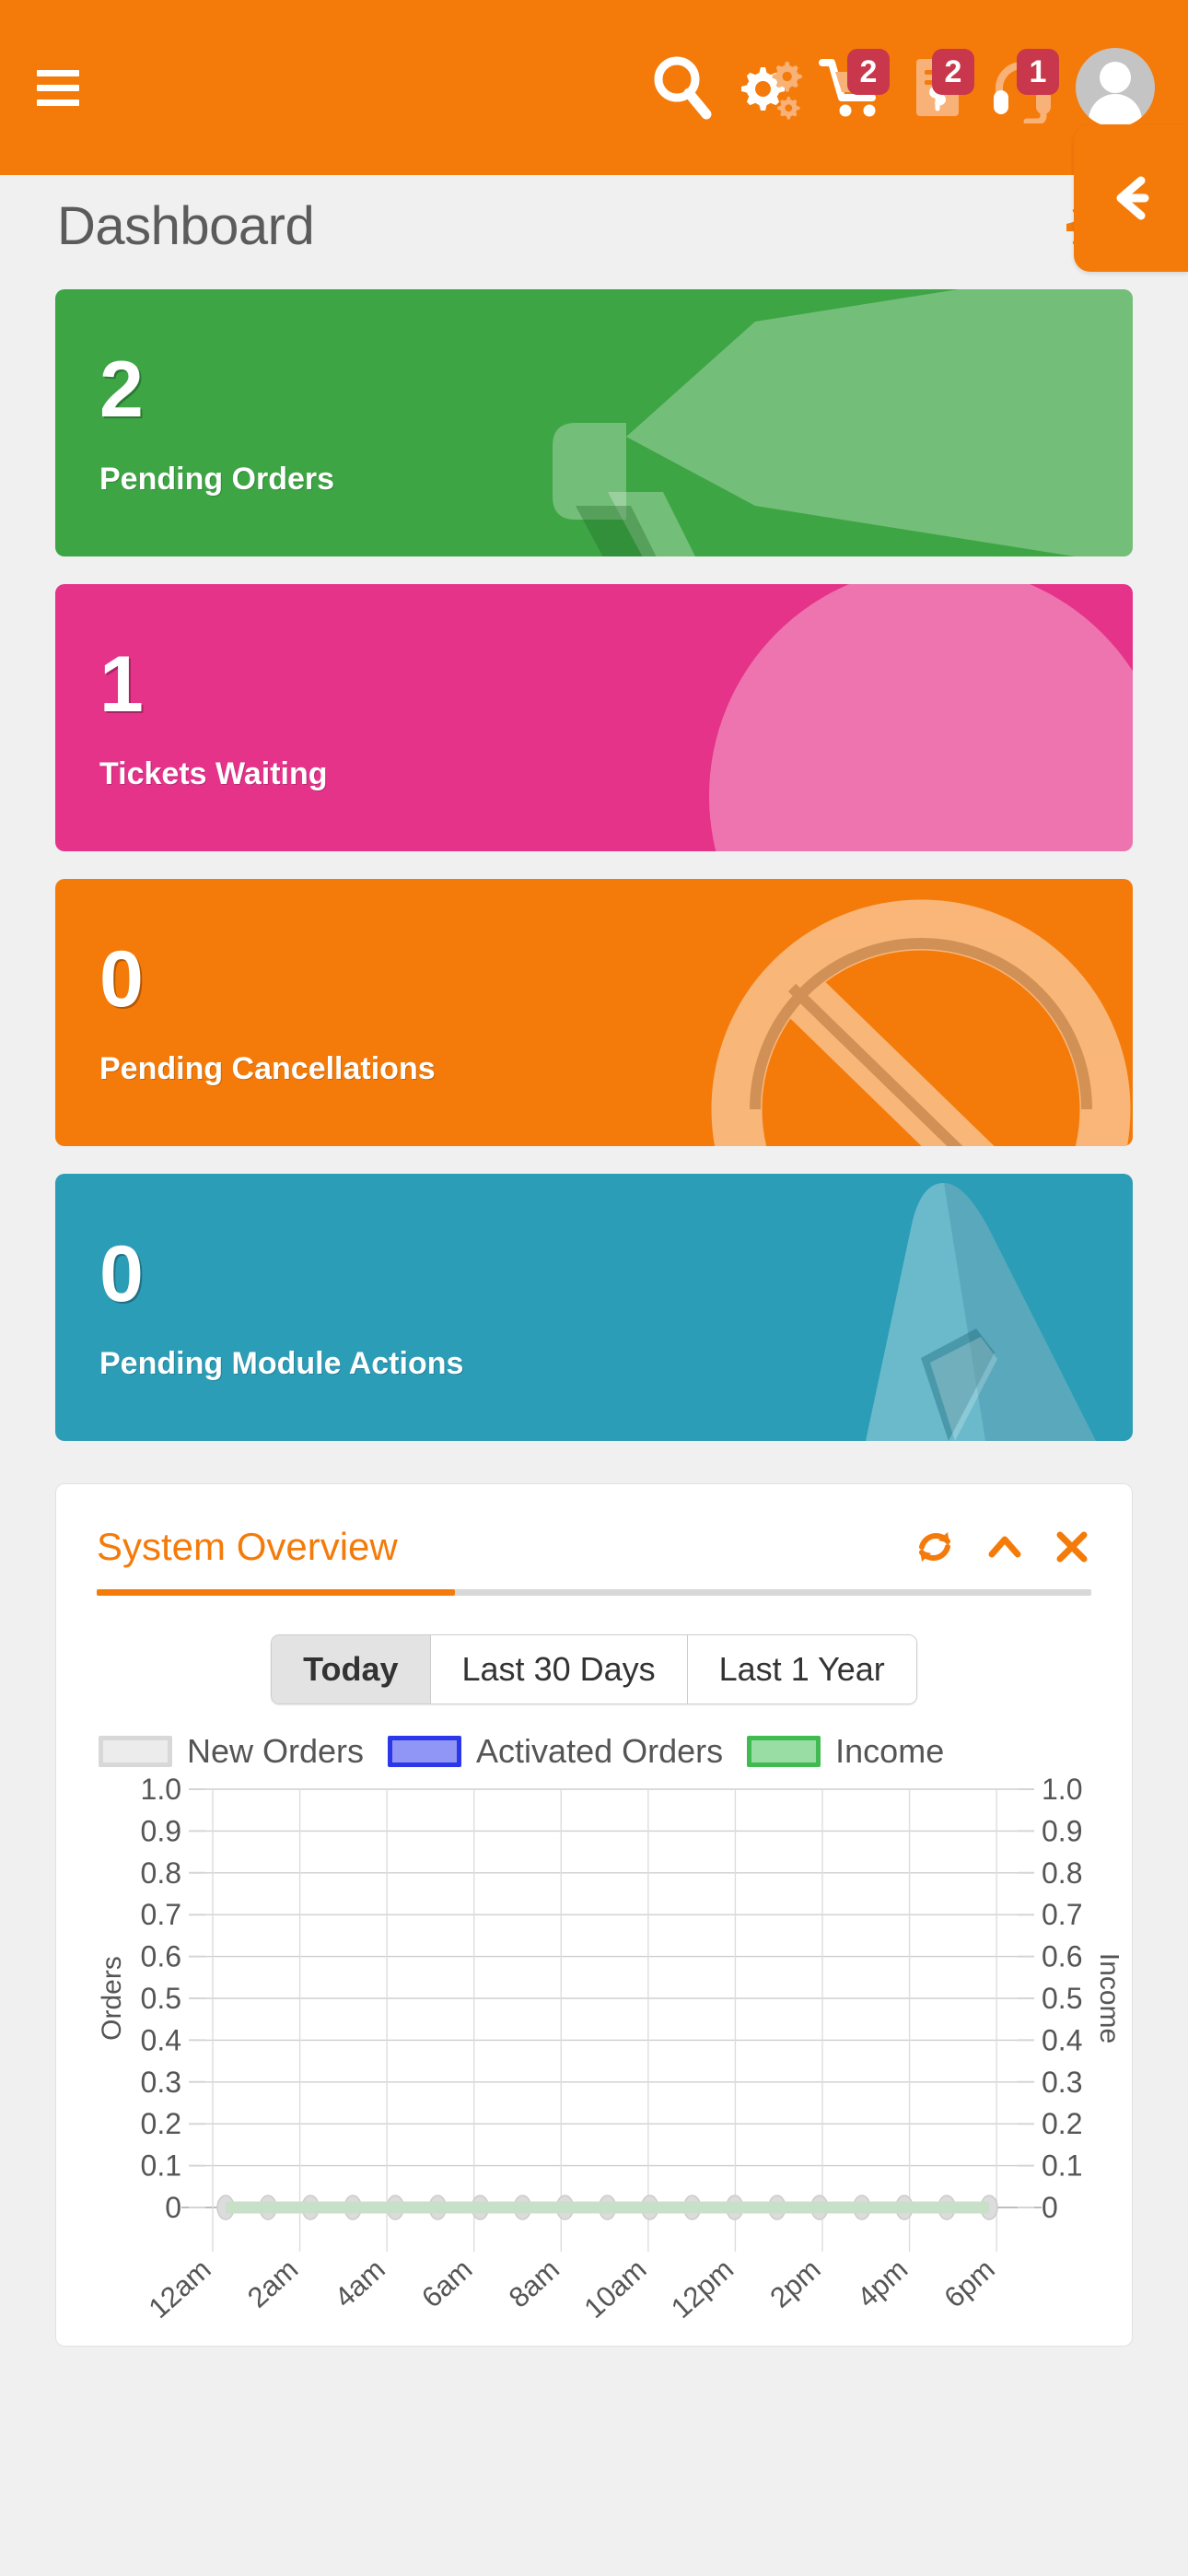 Image resolution: width=1188 pixels, height=2576 pixels. Describe the element at coordinates (594, 87) in the screenshot. I see `top-navigation-bar: 2 2 1` at that location.